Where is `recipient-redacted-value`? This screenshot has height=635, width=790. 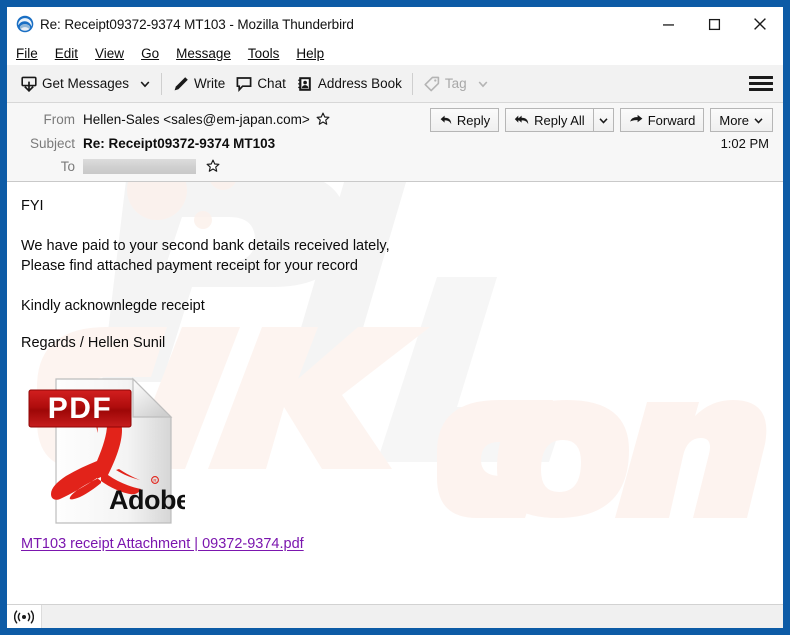 recipient-redacted-value is located at coordinates (139, 166).